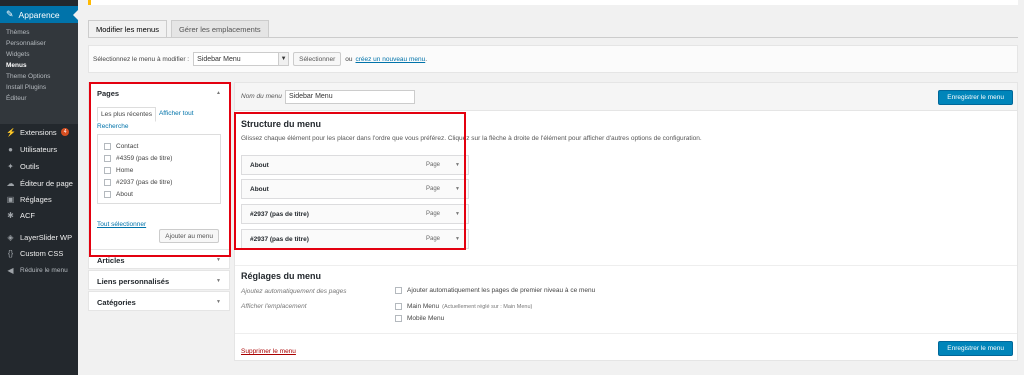  What do you see at coordinates (390, 59) in the screenshot?
I see `create-menu-link: créez un nouveau menu` at bounding box center [390, 59].